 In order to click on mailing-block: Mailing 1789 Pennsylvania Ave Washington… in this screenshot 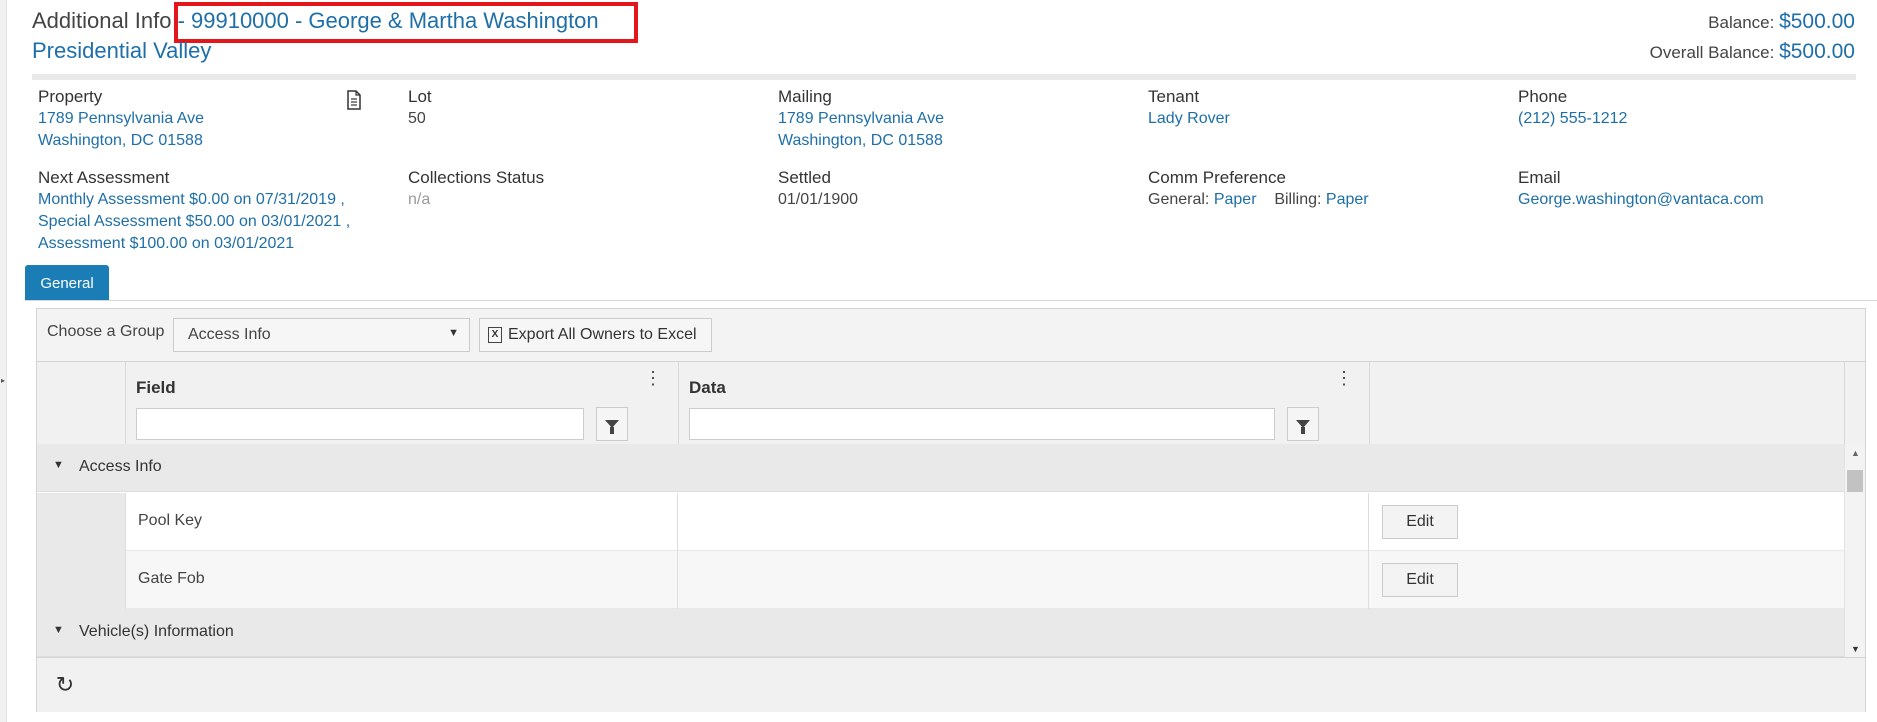, I will do `click(958, 119)`.